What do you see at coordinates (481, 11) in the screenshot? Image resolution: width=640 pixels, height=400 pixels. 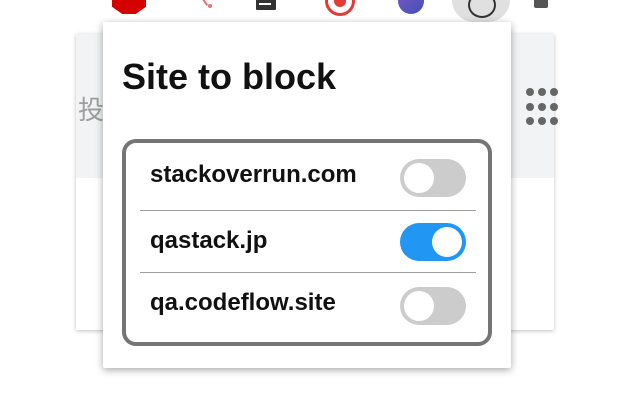 I see `active-extension-icon` at bounding box center [481, 11].